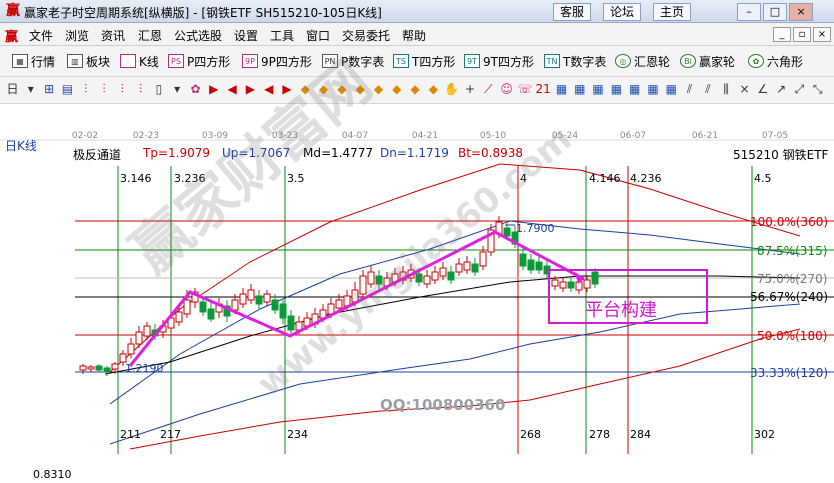 This screenshot has height=483, width=834. I want to click on indicator-tp: Tp=1.9079, so click(176, 153).